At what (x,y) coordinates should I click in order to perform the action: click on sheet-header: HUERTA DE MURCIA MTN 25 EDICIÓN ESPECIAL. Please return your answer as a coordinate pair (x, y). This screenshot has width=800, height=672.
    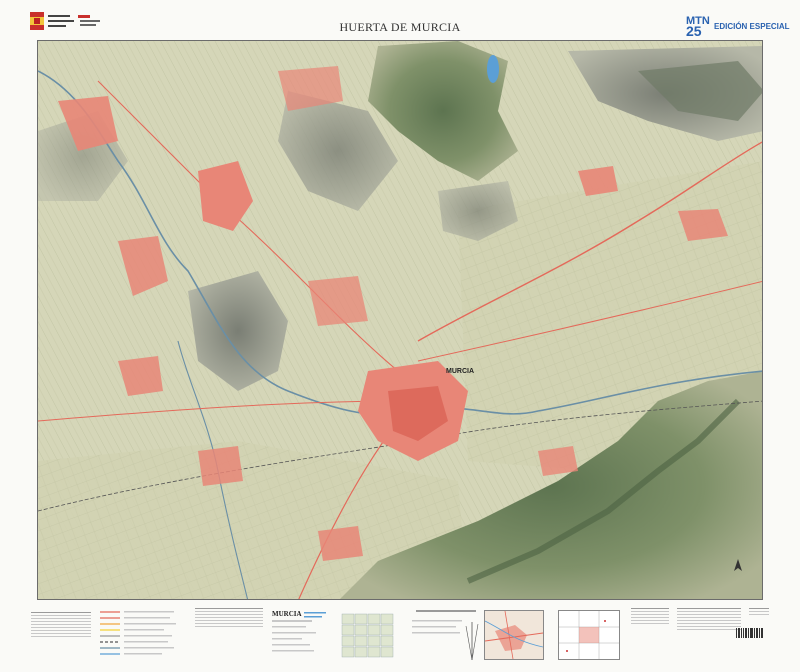
    Looking at the image, I should click on (400, 20).